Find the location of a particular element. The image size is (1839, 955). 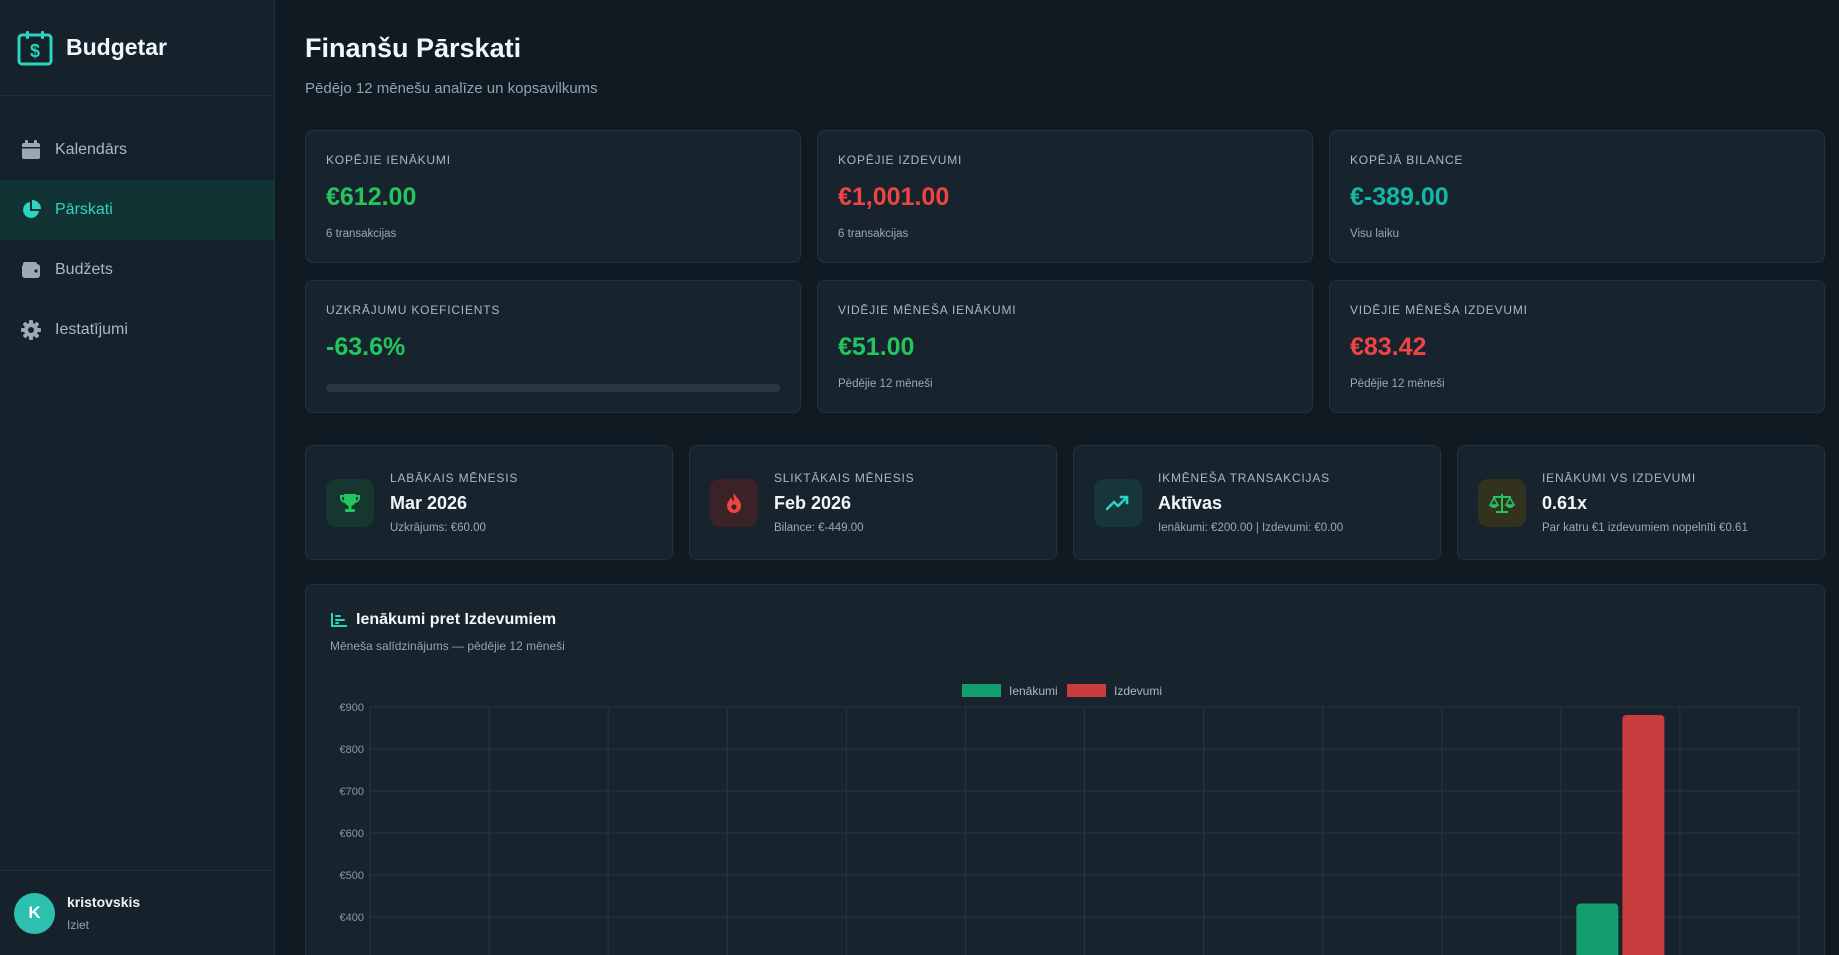

avatar: K is located at coordinates (34, 913).